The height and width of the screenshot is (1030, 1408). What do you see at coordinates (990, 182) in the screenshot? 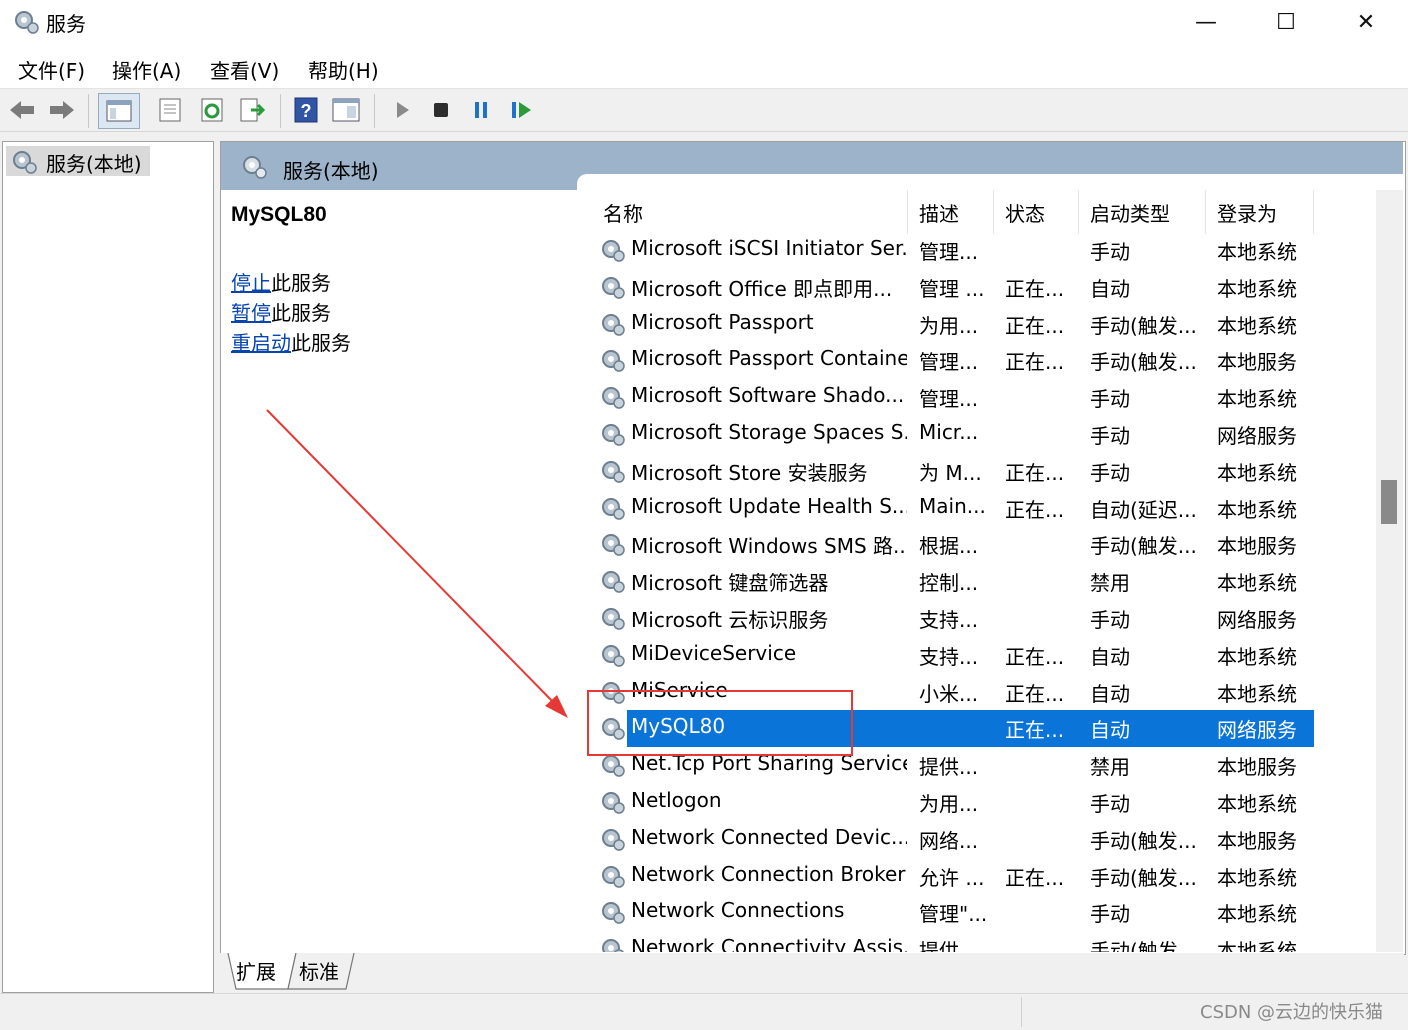
I see `pane-header-tab-cut` at bounding box center [990, 182].